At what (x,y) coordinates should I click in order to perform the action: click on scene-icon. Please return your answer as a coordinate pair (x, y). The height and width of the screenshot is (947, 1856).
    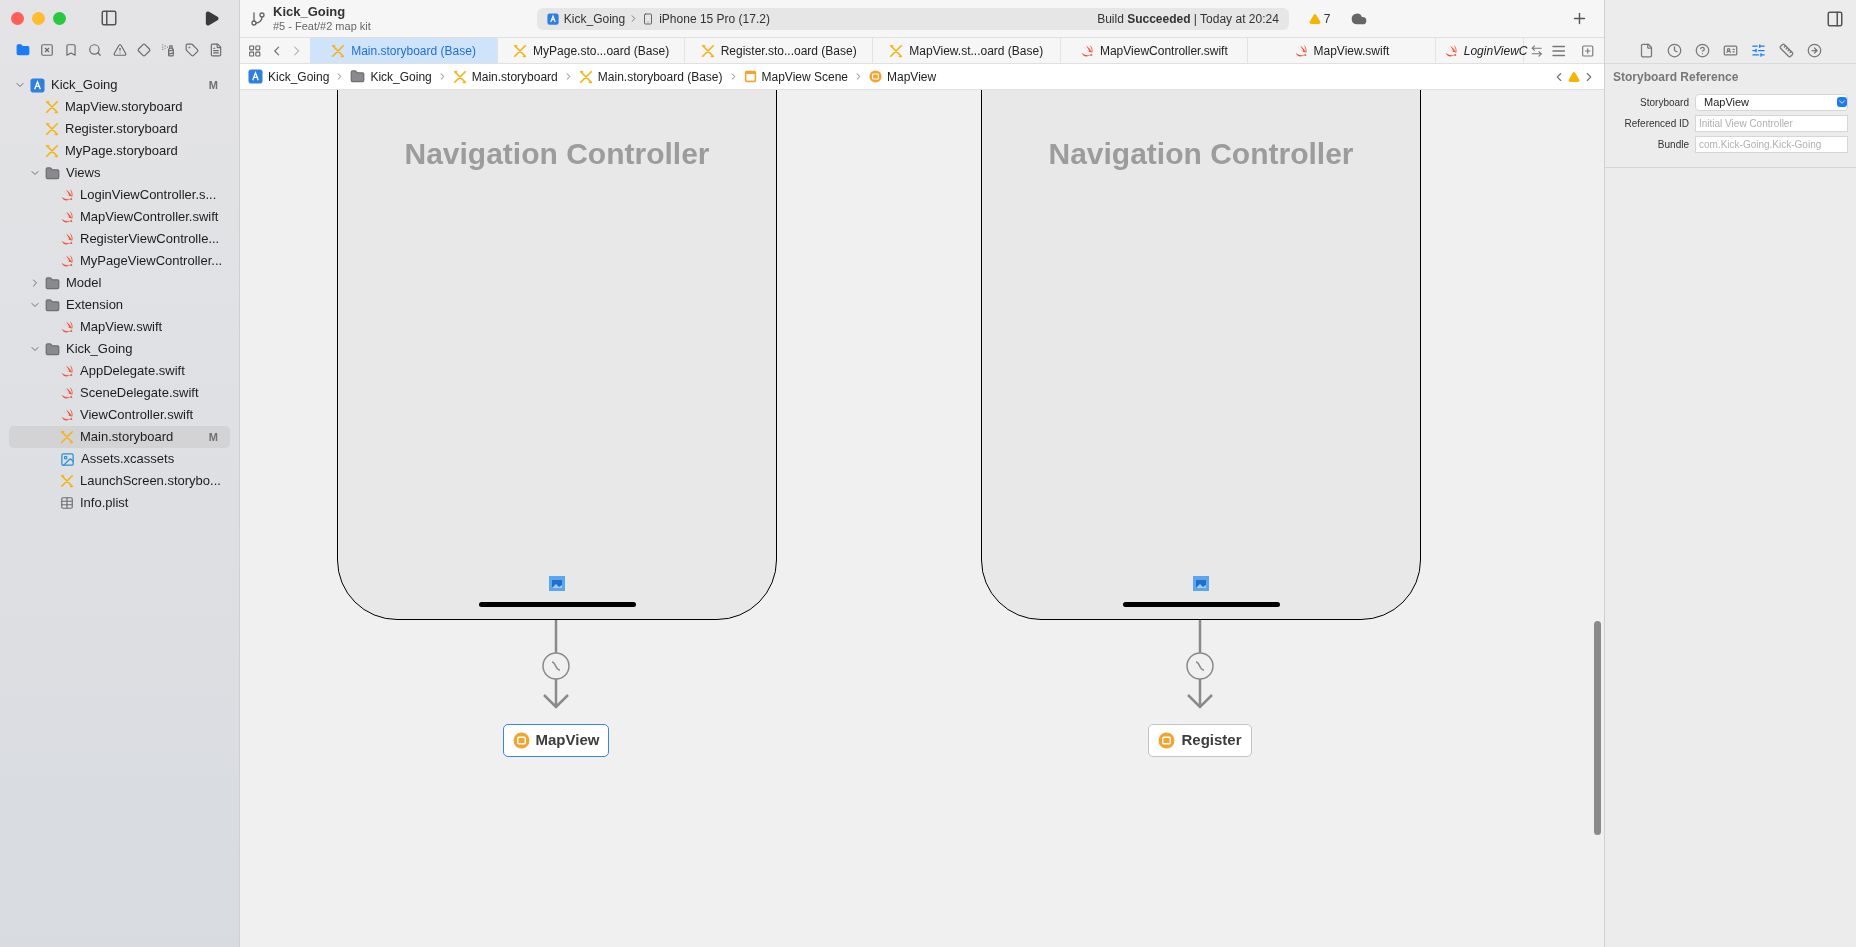
    Looking at the image, I should click on (750, 76).